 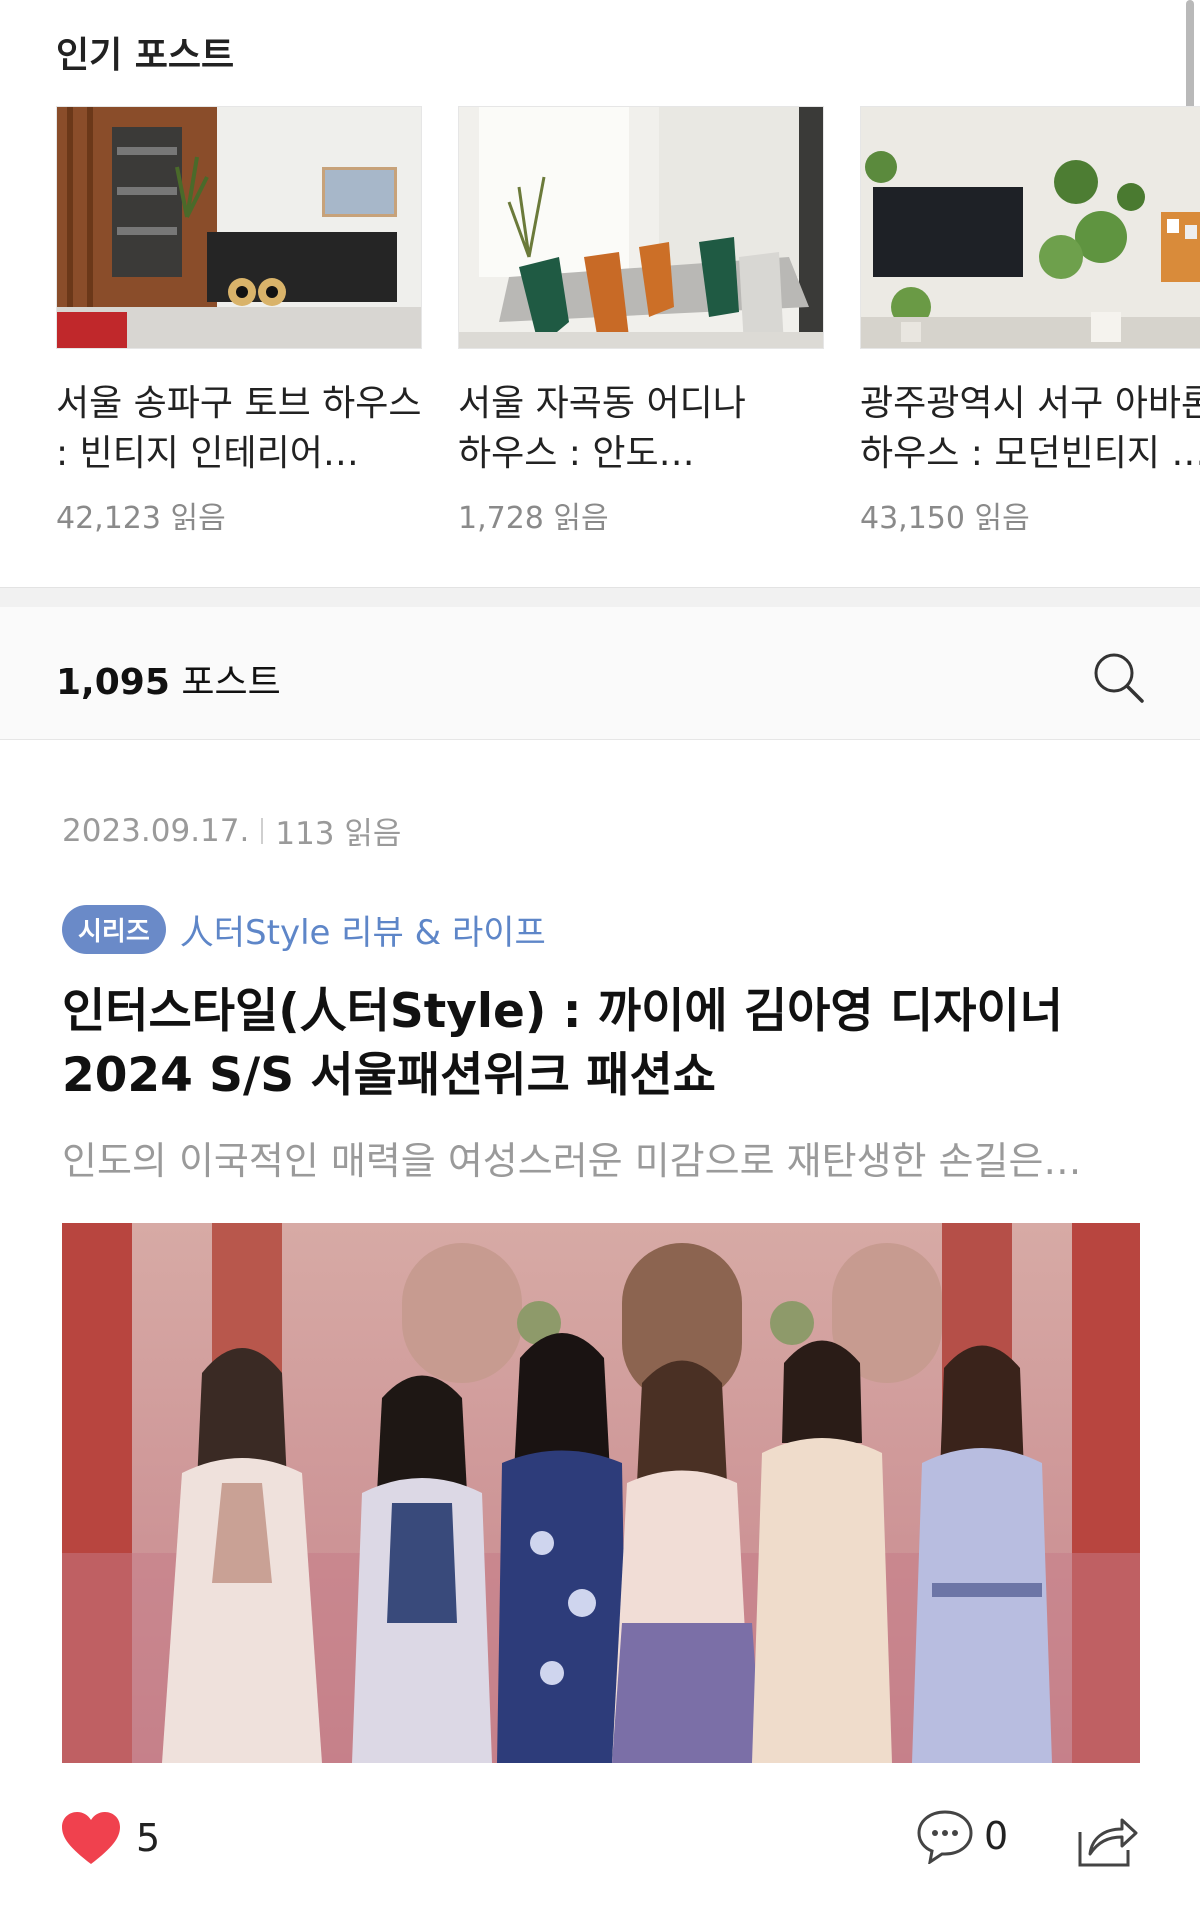 What do you see at coordinates (945, 1837) in the screenshot?
I see `comment-icon` at bounding box center [945, 1837].